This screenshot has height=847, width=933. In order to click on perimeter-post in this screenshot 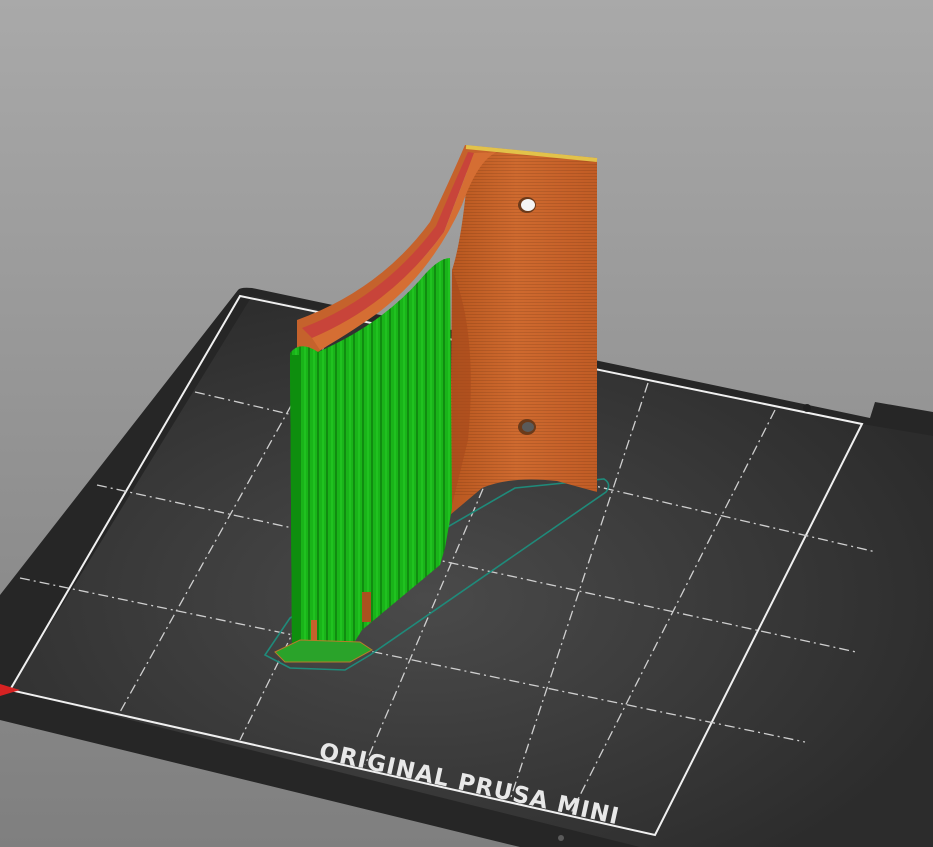, I will do `click(366, 607)`.